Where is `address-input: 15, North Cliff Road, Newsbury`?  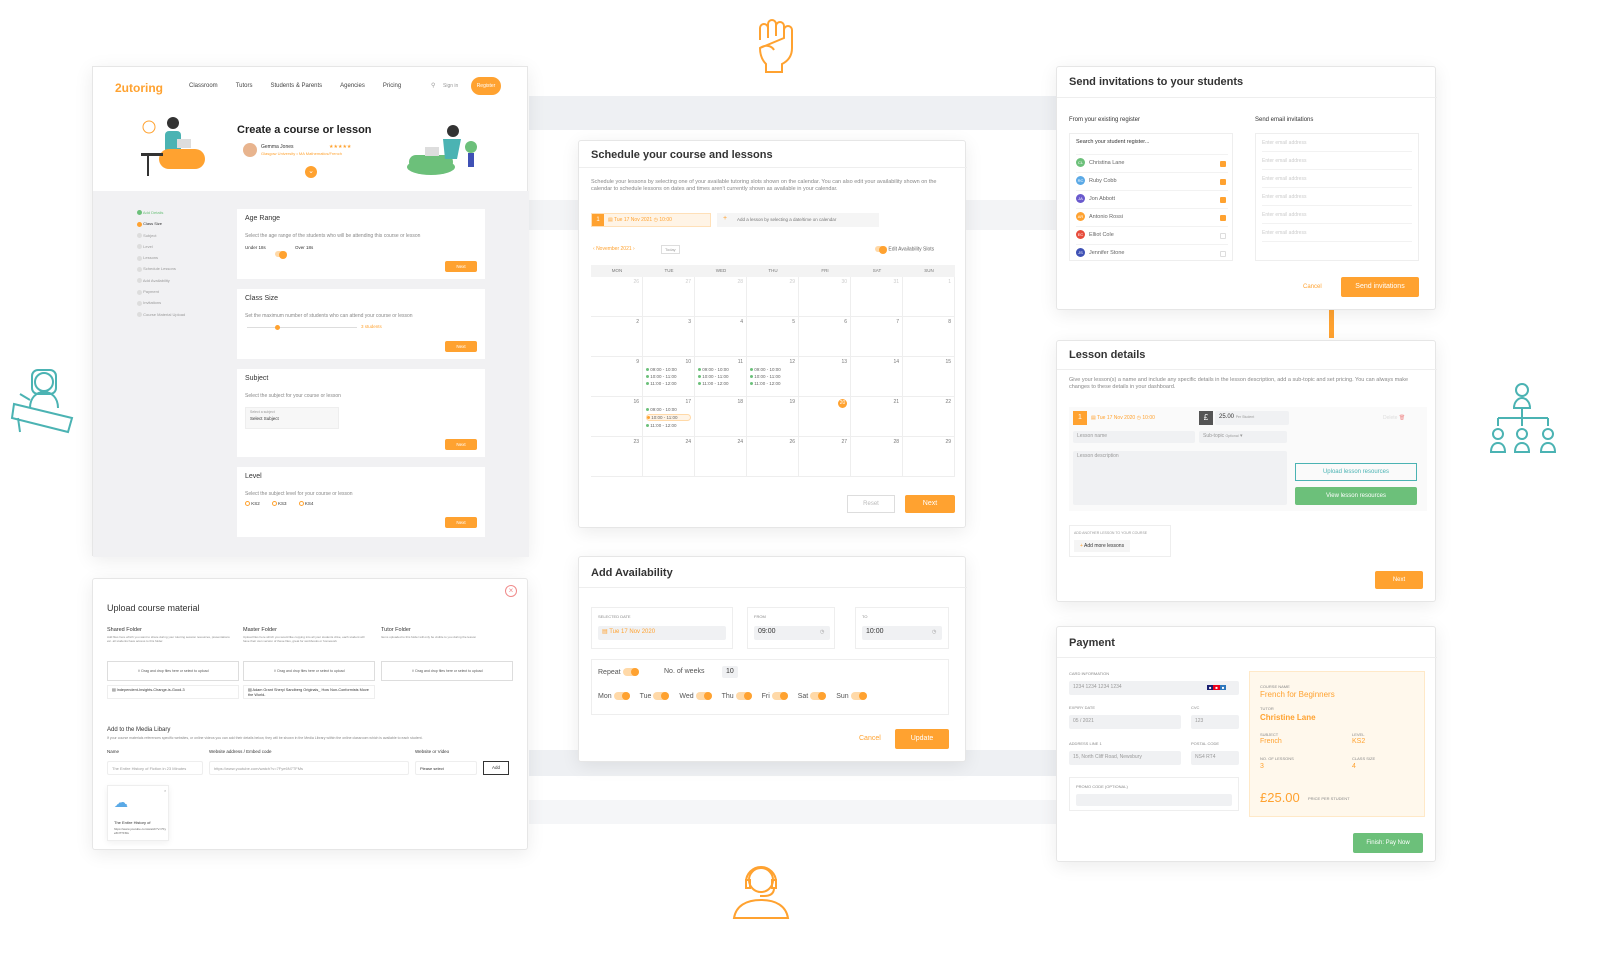
address-input: 15, North Cliff Road, Newsbury is located at coordinates (1125, 758).